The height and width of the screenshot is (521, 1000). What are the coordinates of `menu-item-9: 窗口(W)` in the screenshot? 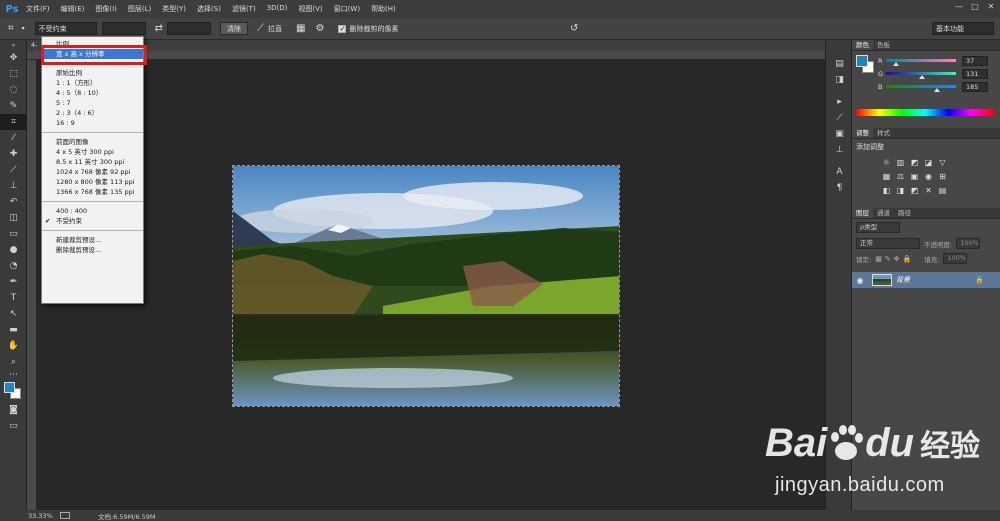 It's located at (347, 9).